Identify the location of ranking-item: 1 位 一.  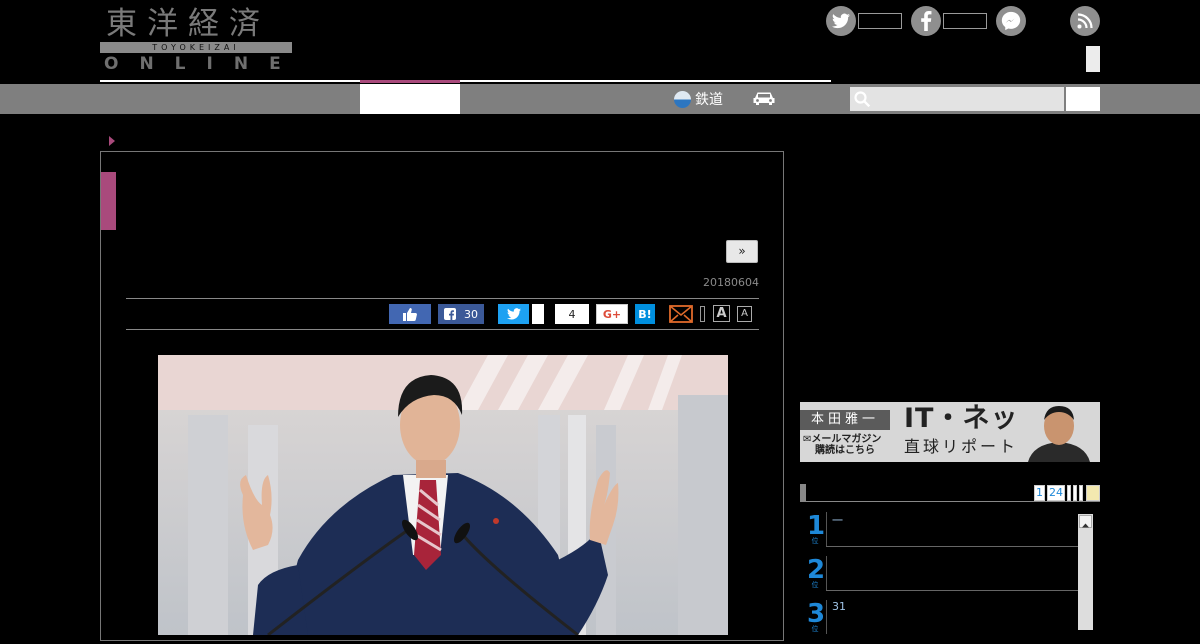
(941, 534).